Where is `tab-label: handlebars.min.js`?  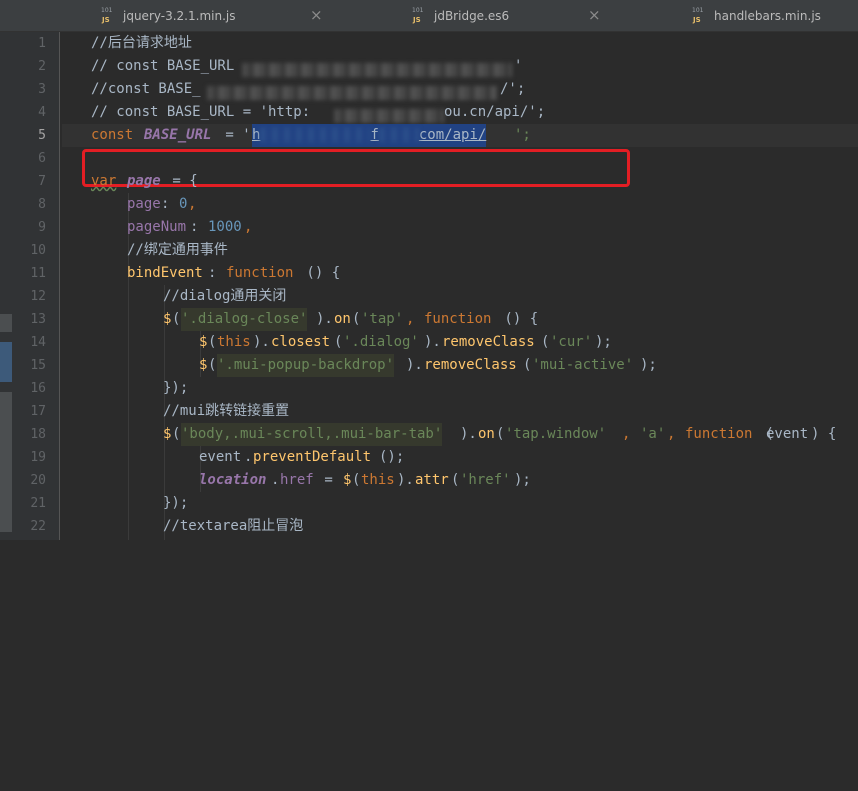
tab-label: handlebars.min.js is located at coordinates (767, 16).